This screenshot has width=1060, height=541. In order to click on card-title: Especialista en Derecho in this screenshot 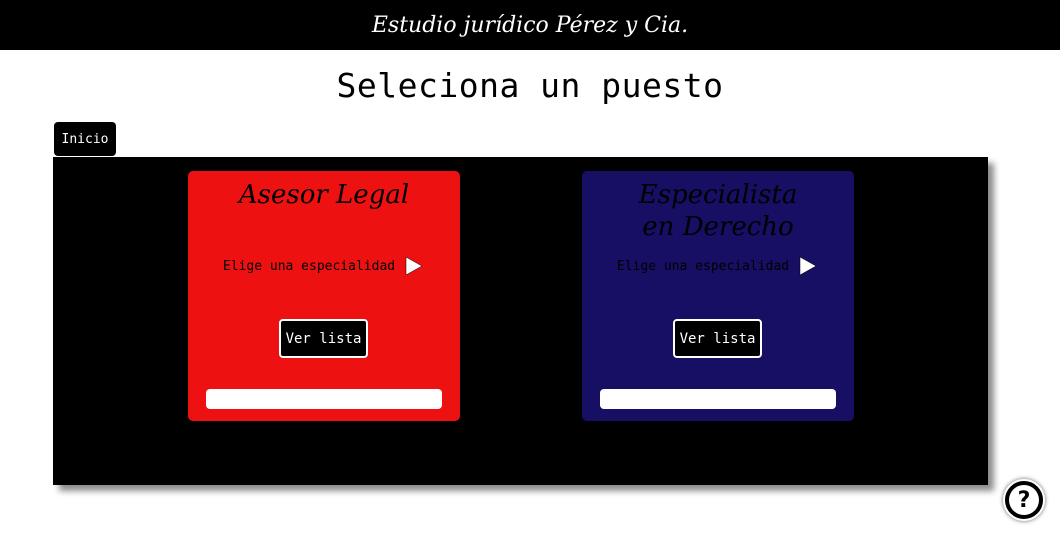, I will do `click(718, 211)`.